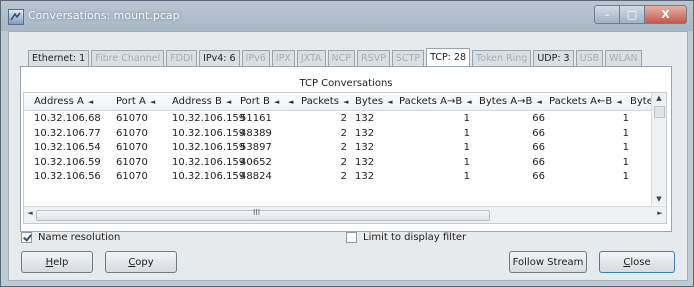  Describe the element at coordinates (658, 149) in the screenshot. I see `vertical-scrollbar: ▲ ▼` at that location.